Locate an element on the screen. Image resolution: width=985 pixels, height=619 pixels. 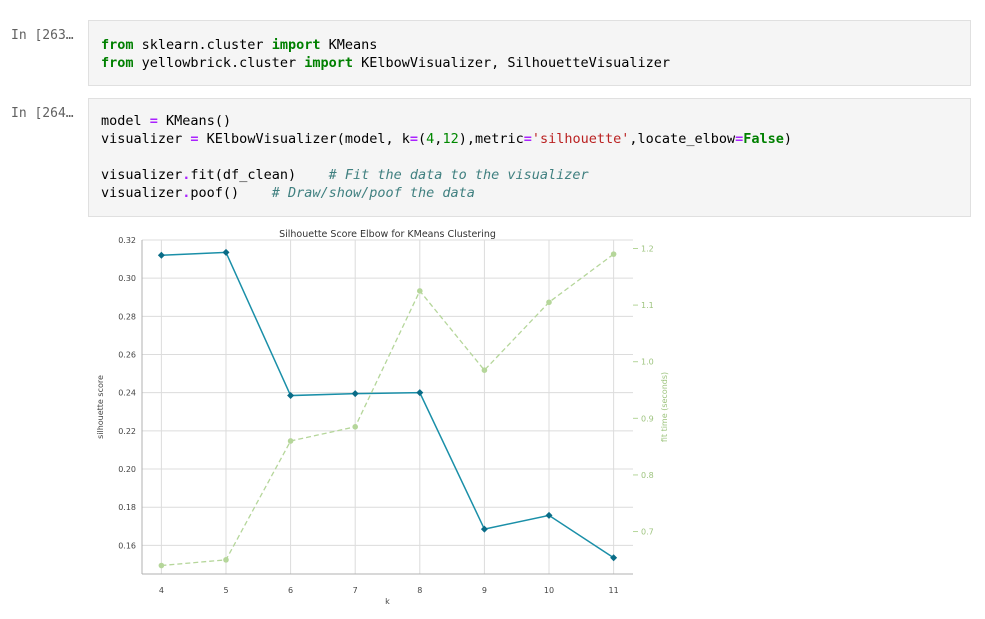
y2-axis-label: fit time (seconds) is located at coordinates (664, 407).